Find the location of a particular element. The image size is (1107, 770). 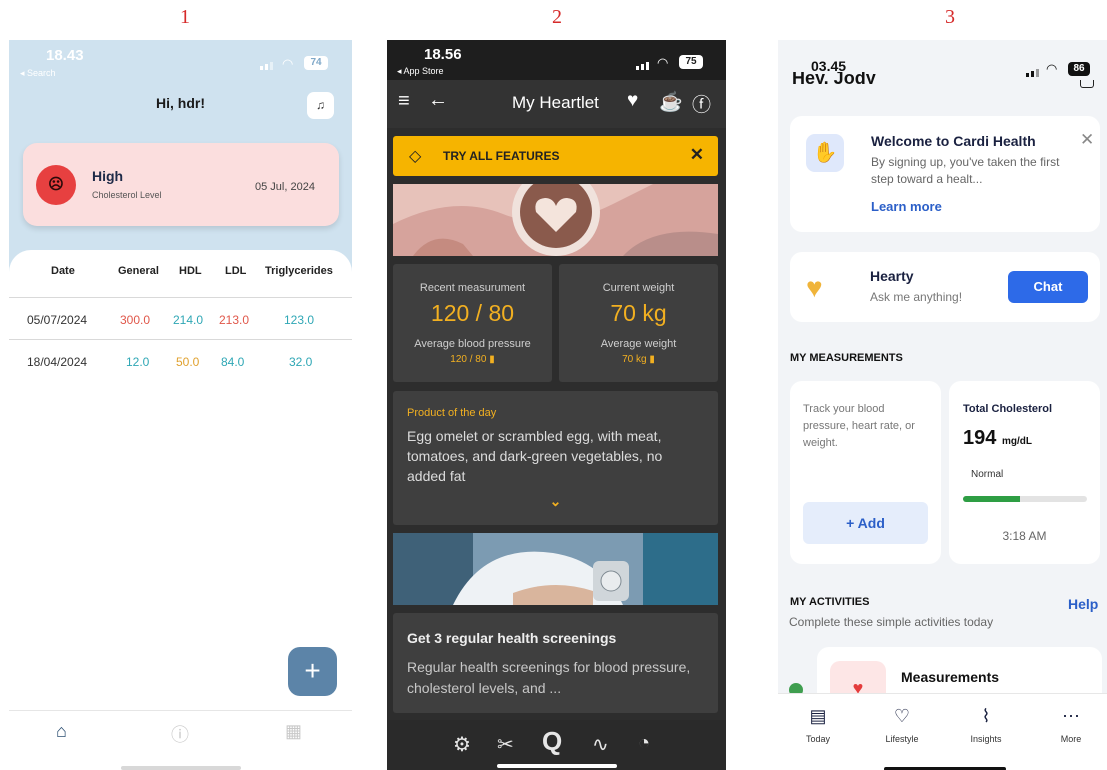

more-dots-icon: ⋯ is located at coordinates (1071, 716).